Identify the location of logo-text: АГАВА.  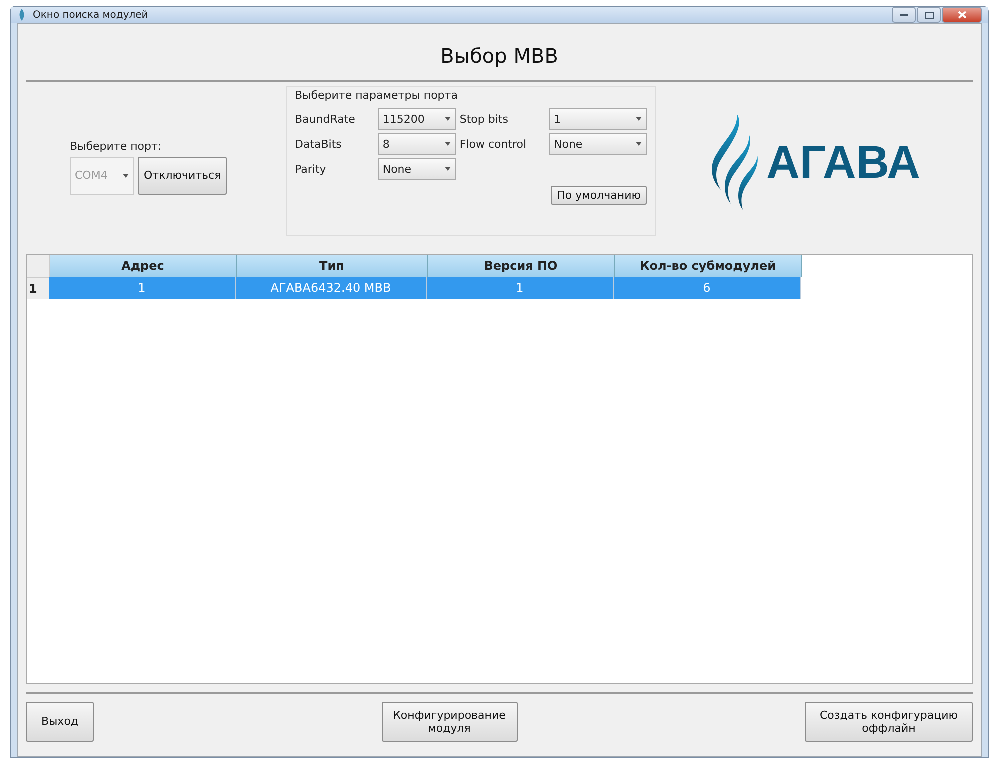
(843, 162).